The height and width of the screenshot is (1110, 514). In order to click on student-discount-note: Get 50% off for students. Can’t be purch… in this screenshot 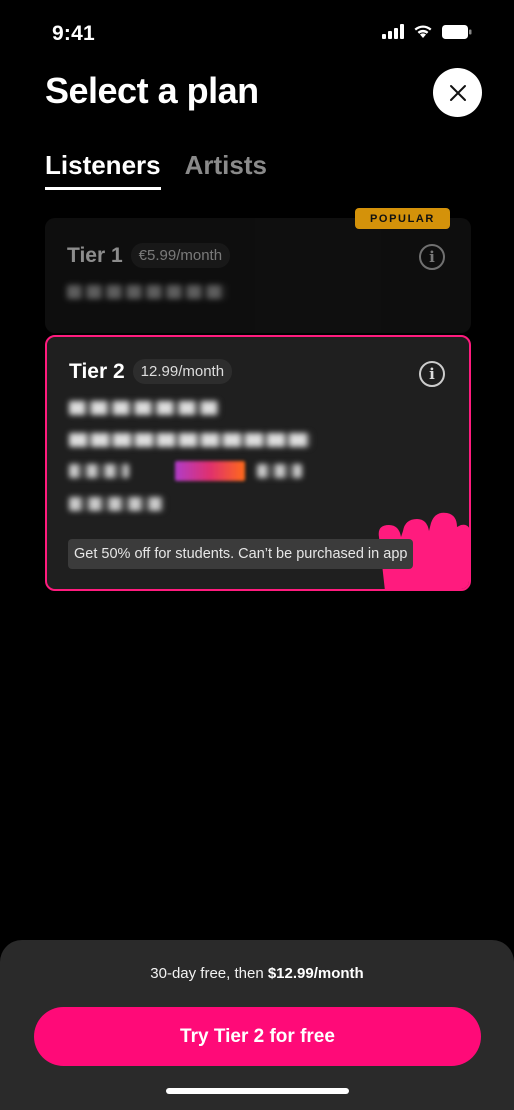, I will do `click(241, 554)`.